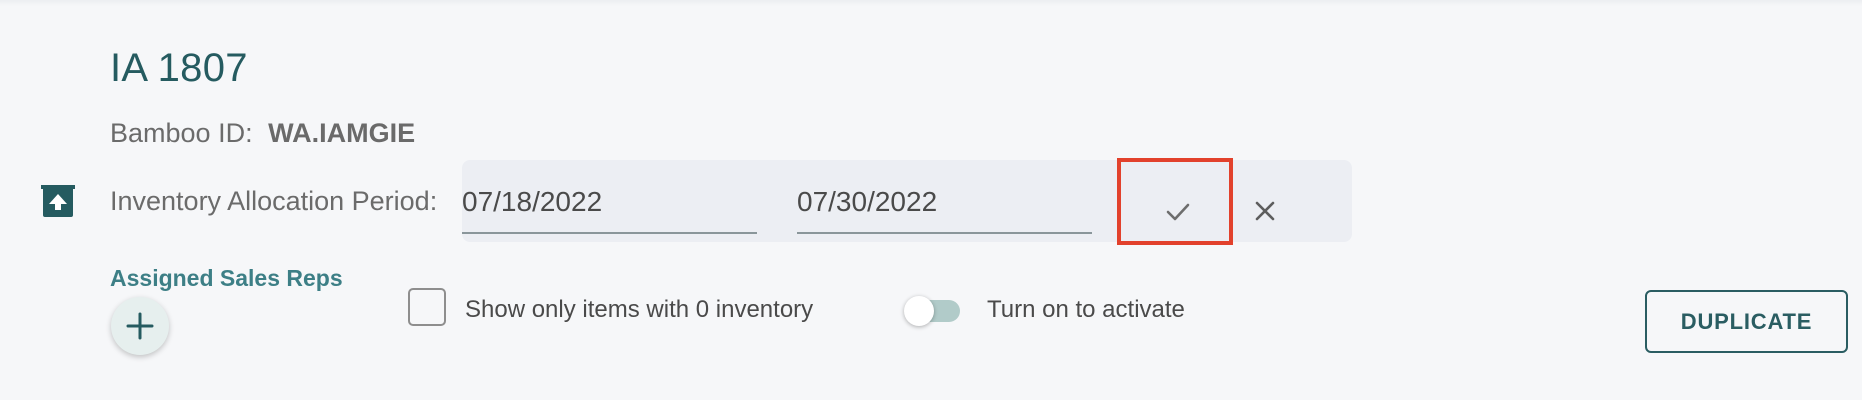  Describe the element at coordinates (179, 68) in the screenshot. I see `page-title: IA 1807` at that location.